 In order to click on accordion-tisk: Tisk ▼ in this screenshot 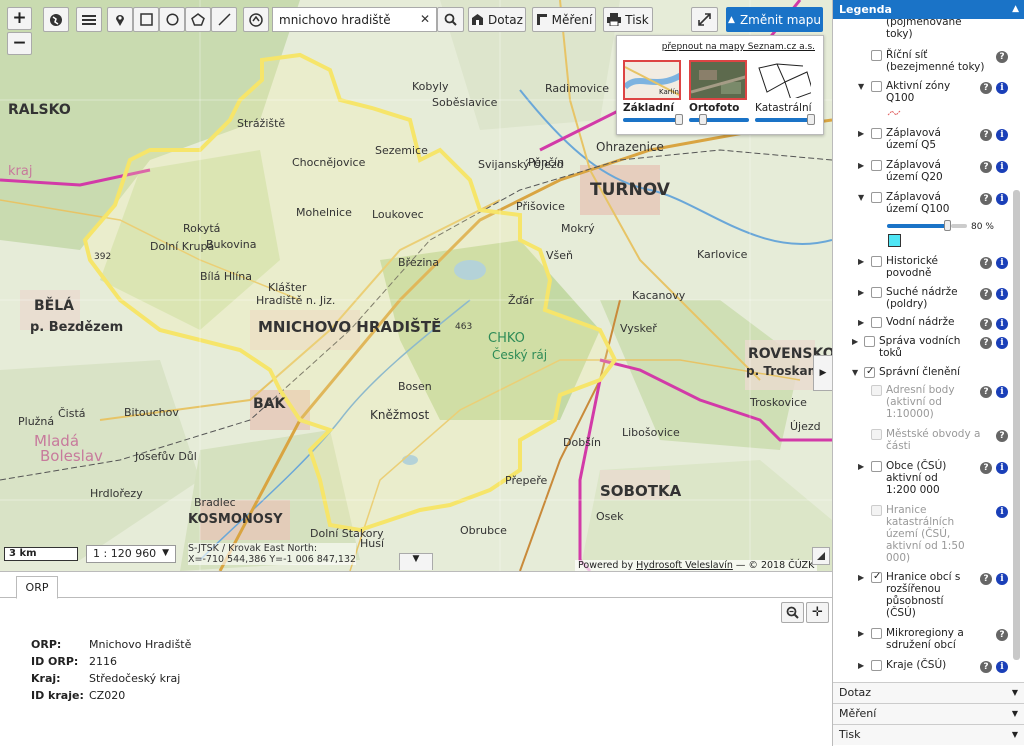, I will do `click(928, 734)`.